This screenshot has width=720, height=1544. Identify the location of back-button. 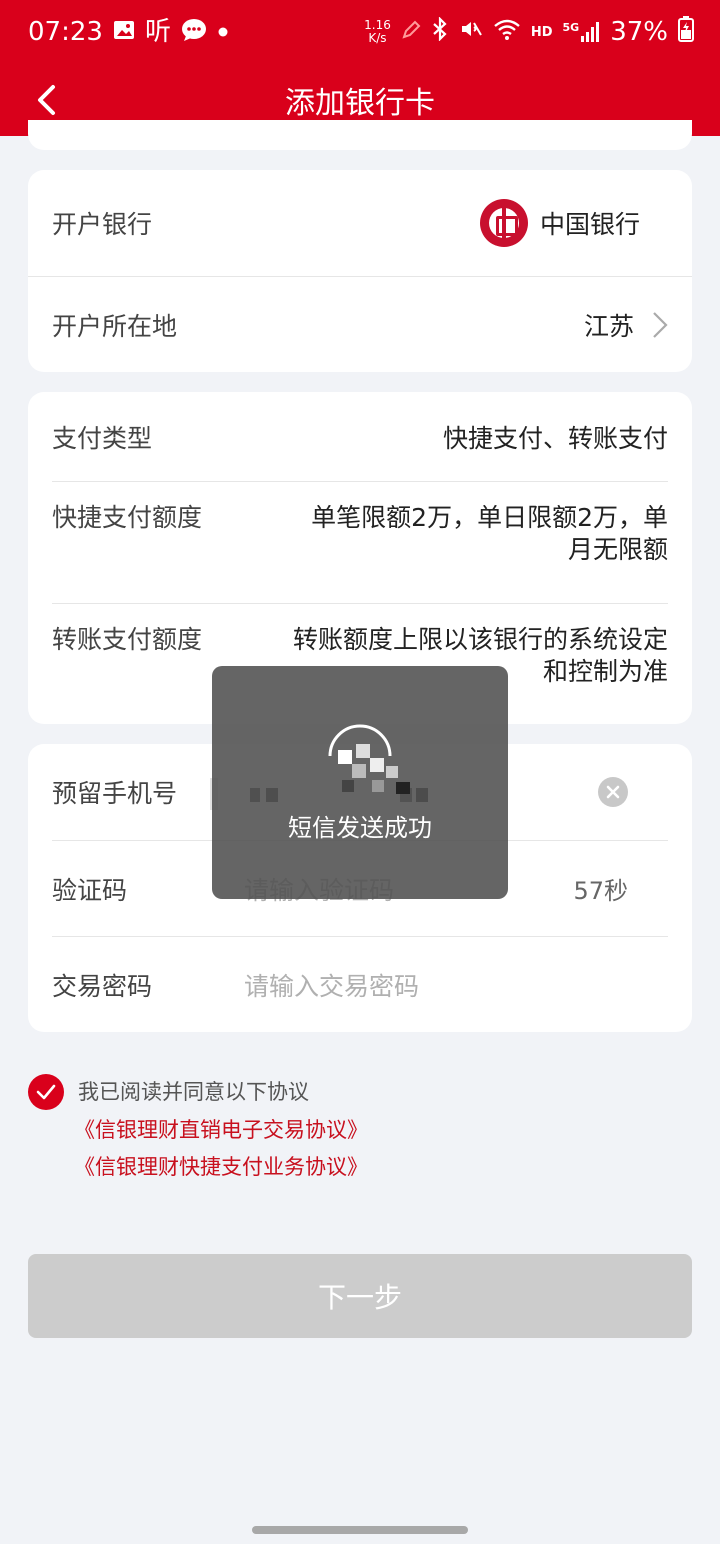
(46, 100).